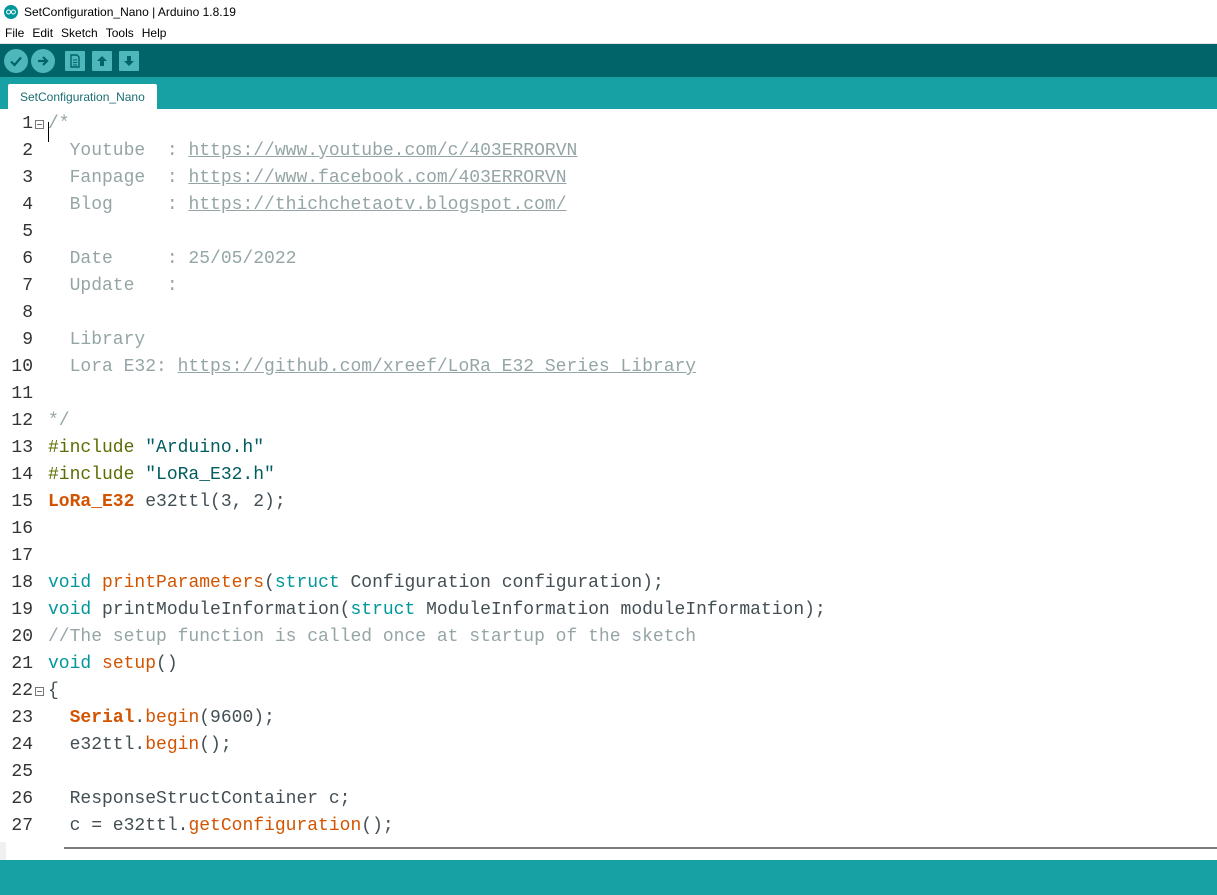 This screenshot has height=895, width=1217. I want to click on line-number: 9, so click(27, 340).